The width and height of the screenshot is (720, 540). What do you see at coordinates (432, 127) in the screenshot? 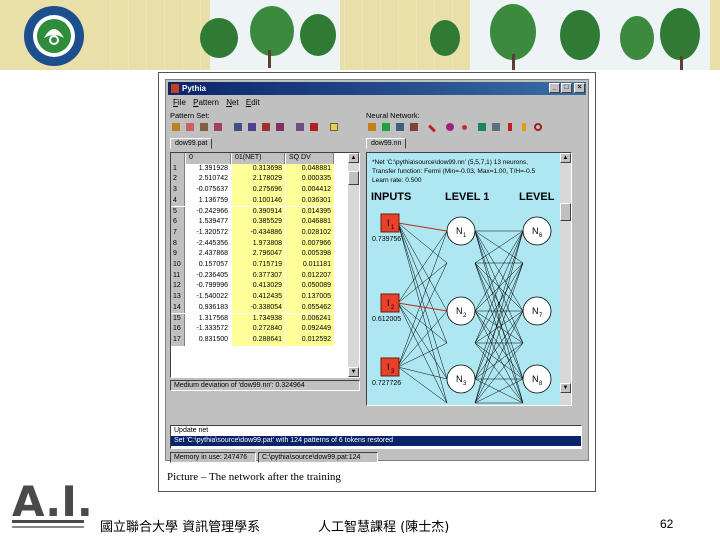
I see `pen-icon` at bounding box center [432, 127].